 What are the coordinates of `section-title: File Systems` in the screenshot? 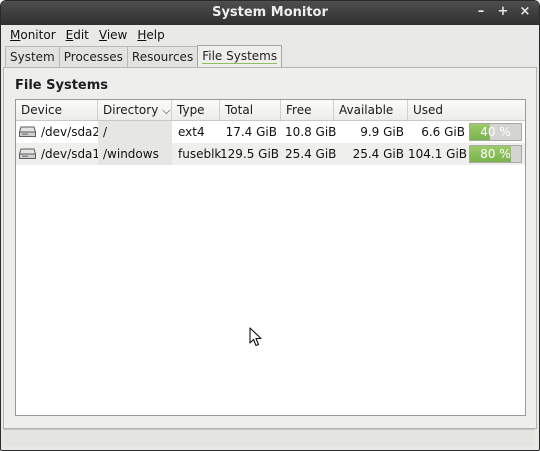 It's located at (62, 85).